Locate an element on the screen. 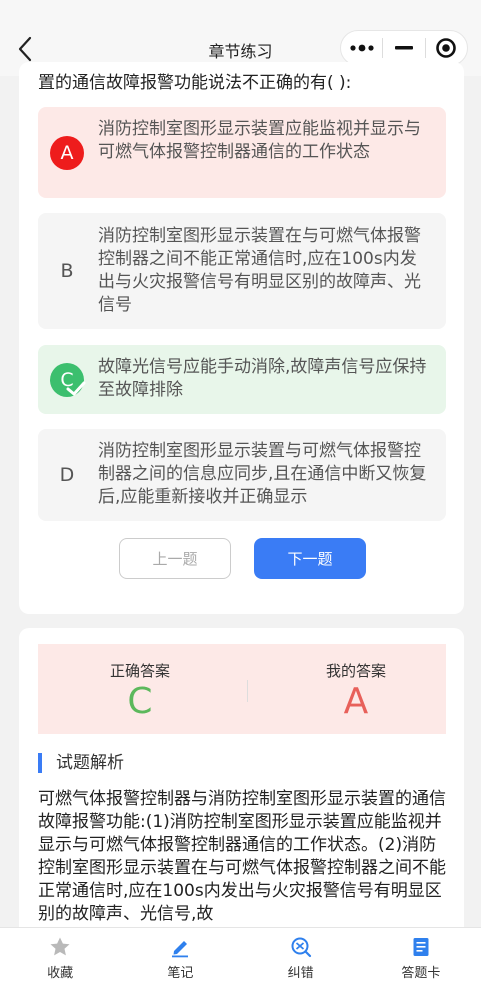 The width and height of the screenshot is (481, 982). close-button is located at coordinates (446, 48).